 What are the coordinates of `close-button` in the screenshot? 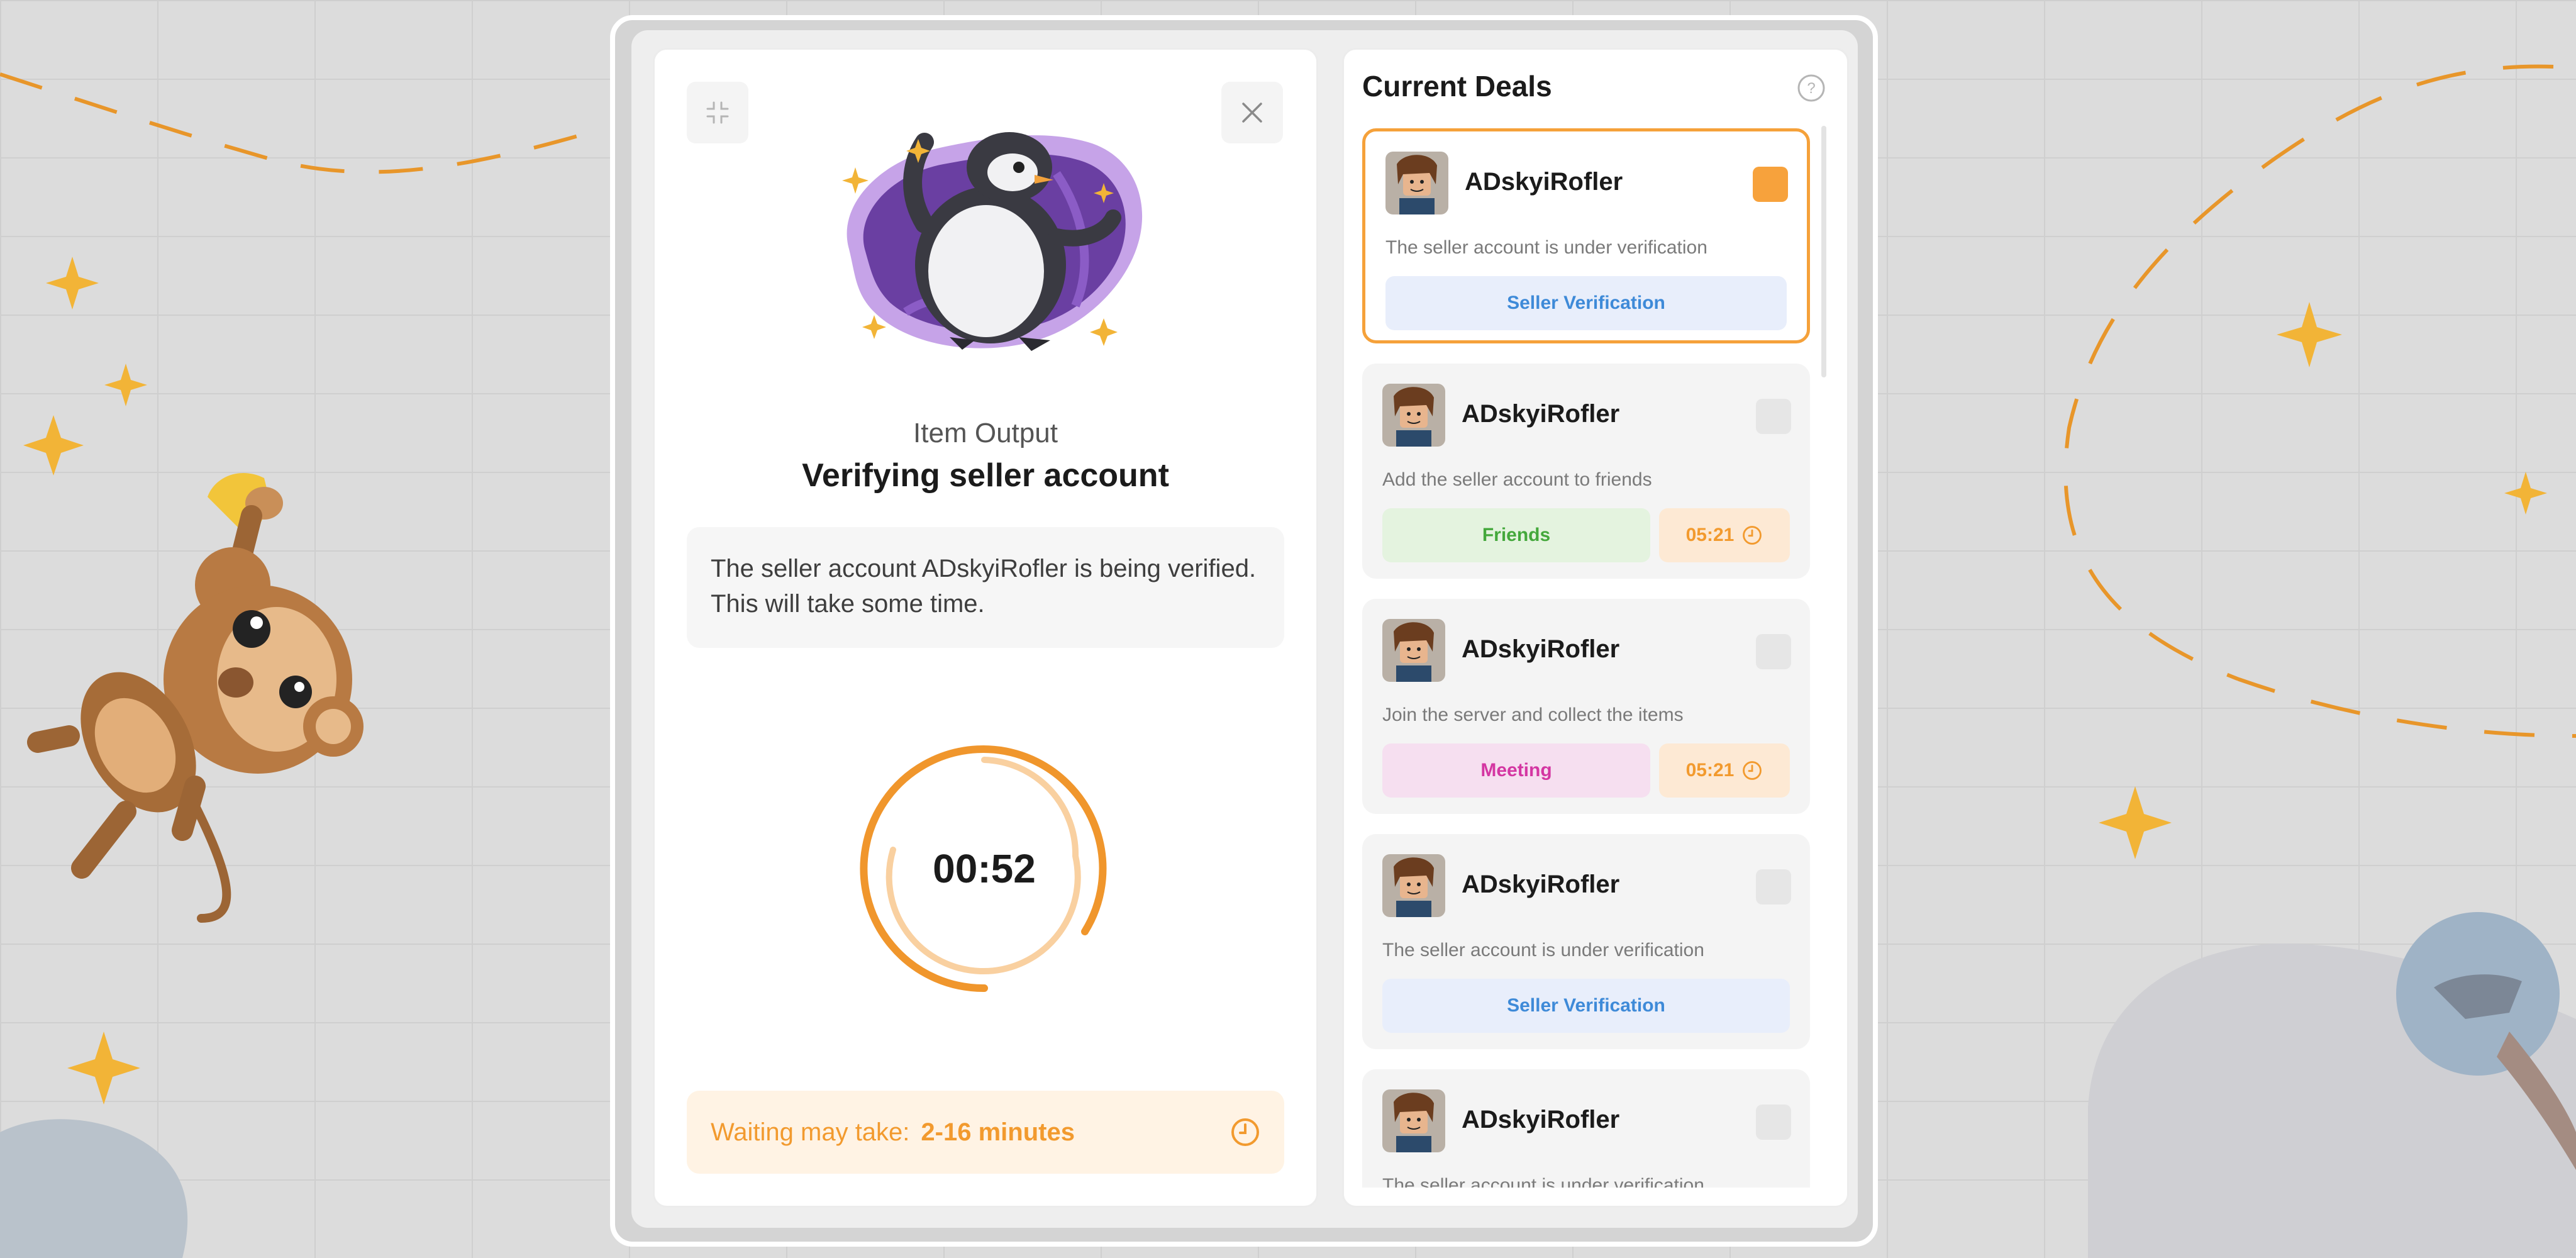 It's located at (1252, 112).